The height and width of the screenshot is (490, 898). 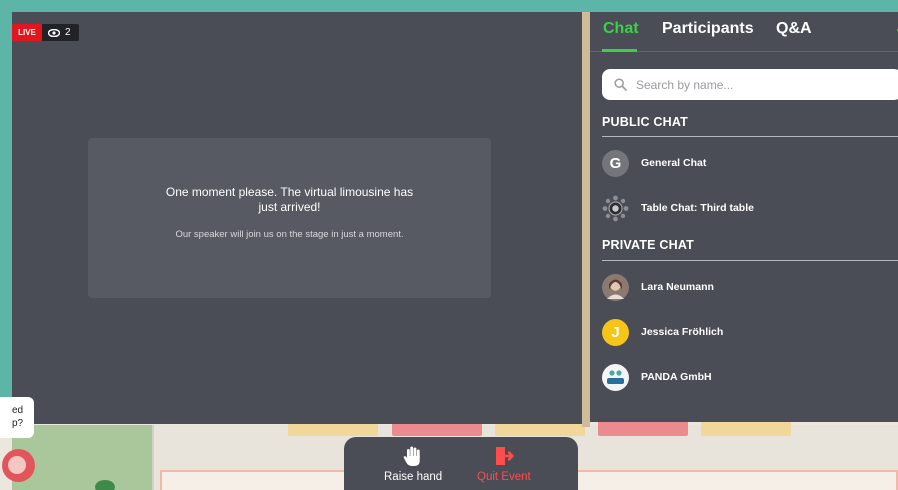 I want to click on tab-participants: Participants, so click(x=708, y=29).